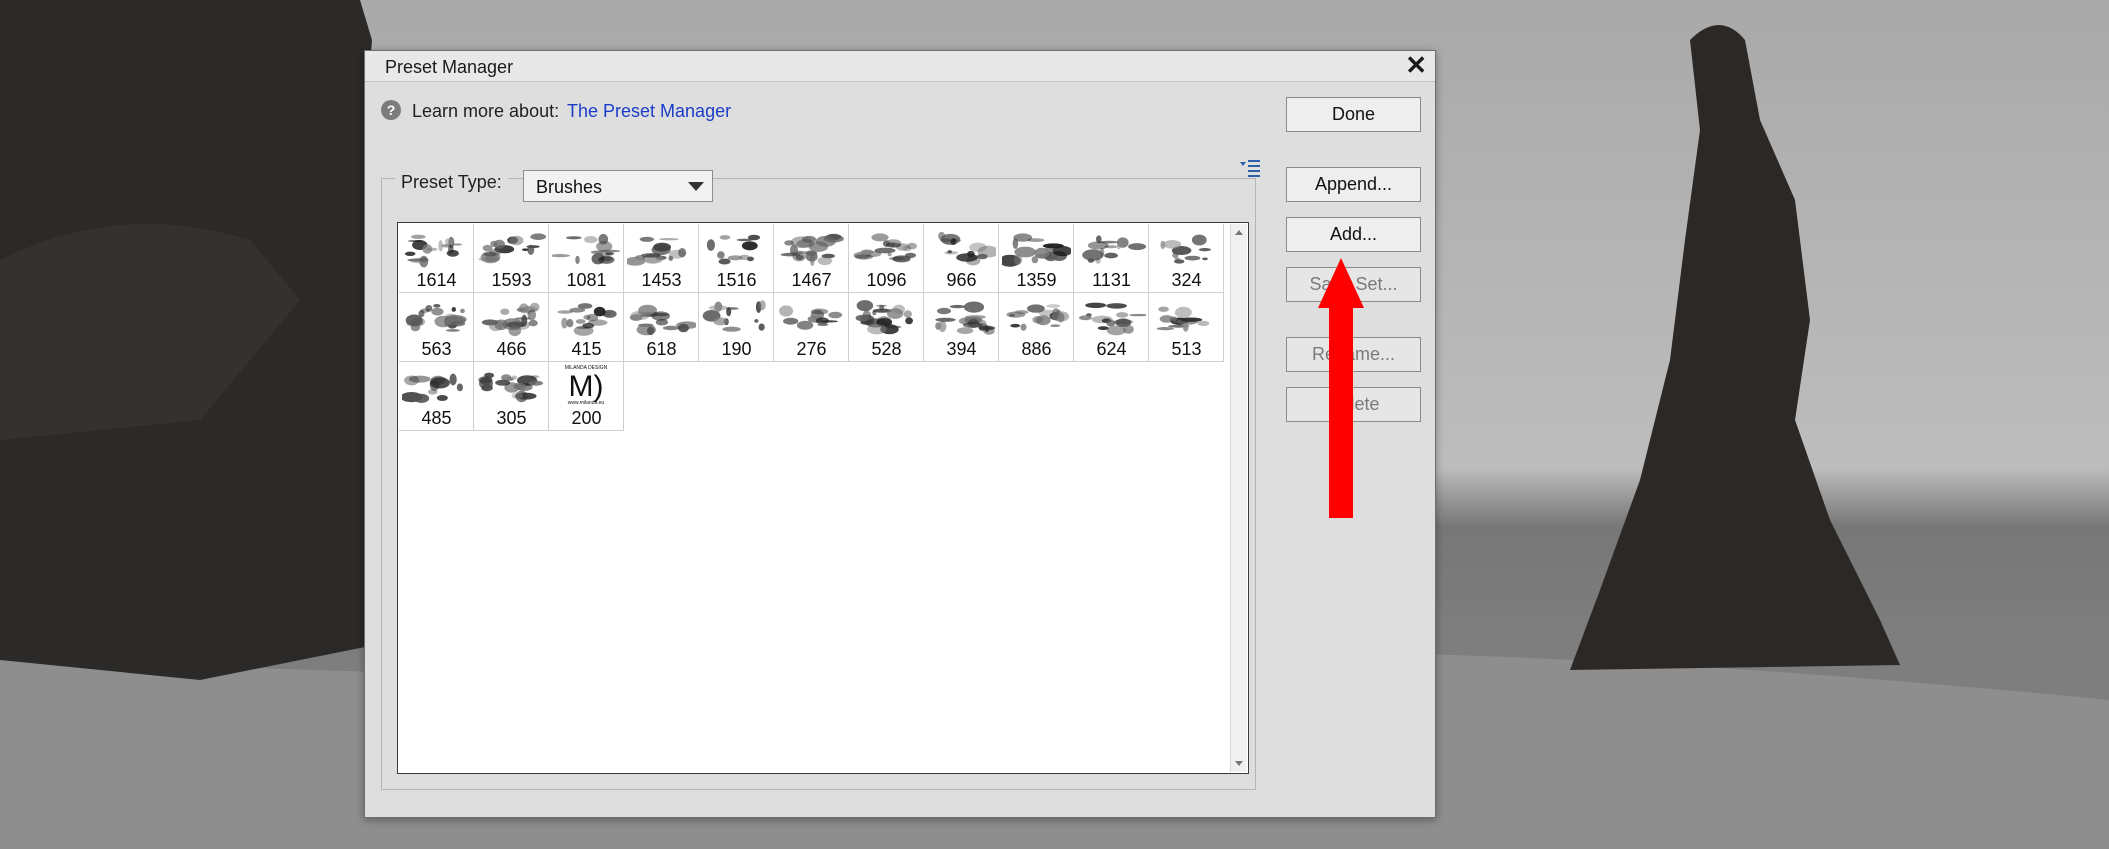  Describe the element at coordinates (1036, 280) in the screenshot. I see `brush-size-label: 1359` at that location.